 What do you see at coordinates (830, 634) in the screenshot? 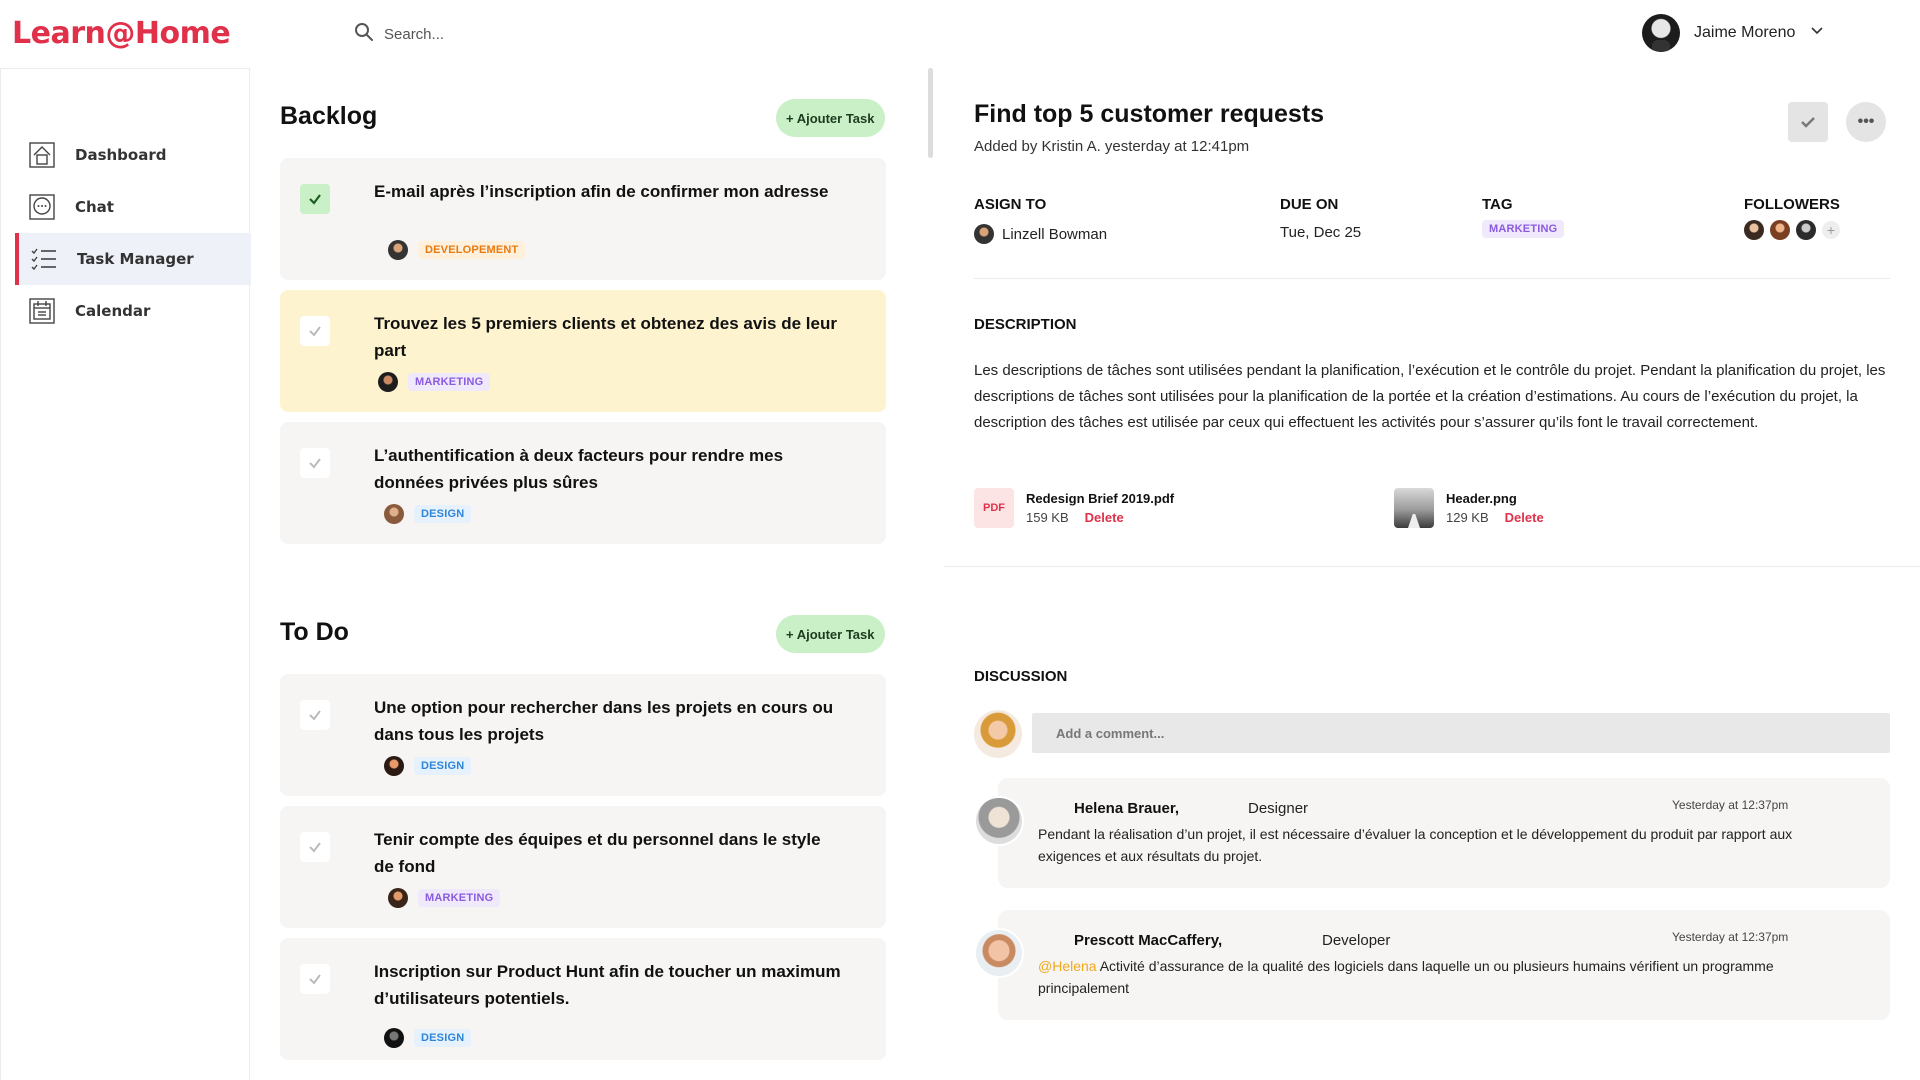
I see `add-task-button-todo: + Ajouter Task` at bounding box center [830, 634].